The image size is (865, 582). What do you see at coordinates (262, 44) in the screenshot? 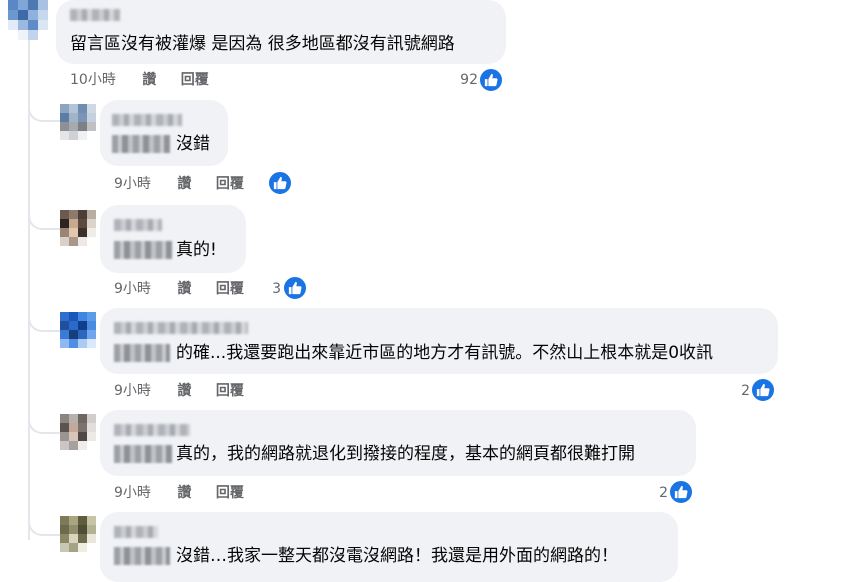
I see `comment-text: 留言區沒有被灌爆 是因為 很多地區都沒有訊號網路` at bounding box center [262, 44].